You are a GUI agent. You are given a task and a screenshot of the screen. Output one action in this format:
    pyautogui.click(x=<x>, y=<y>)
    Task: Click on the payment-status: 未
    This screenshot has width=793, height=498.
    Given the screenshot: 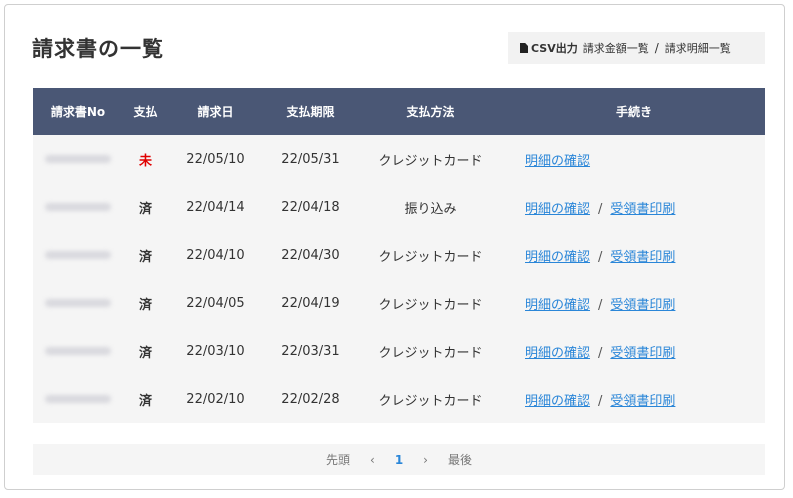 What is the action you would take?
    pyautogui.click(x=145, y=161)
    